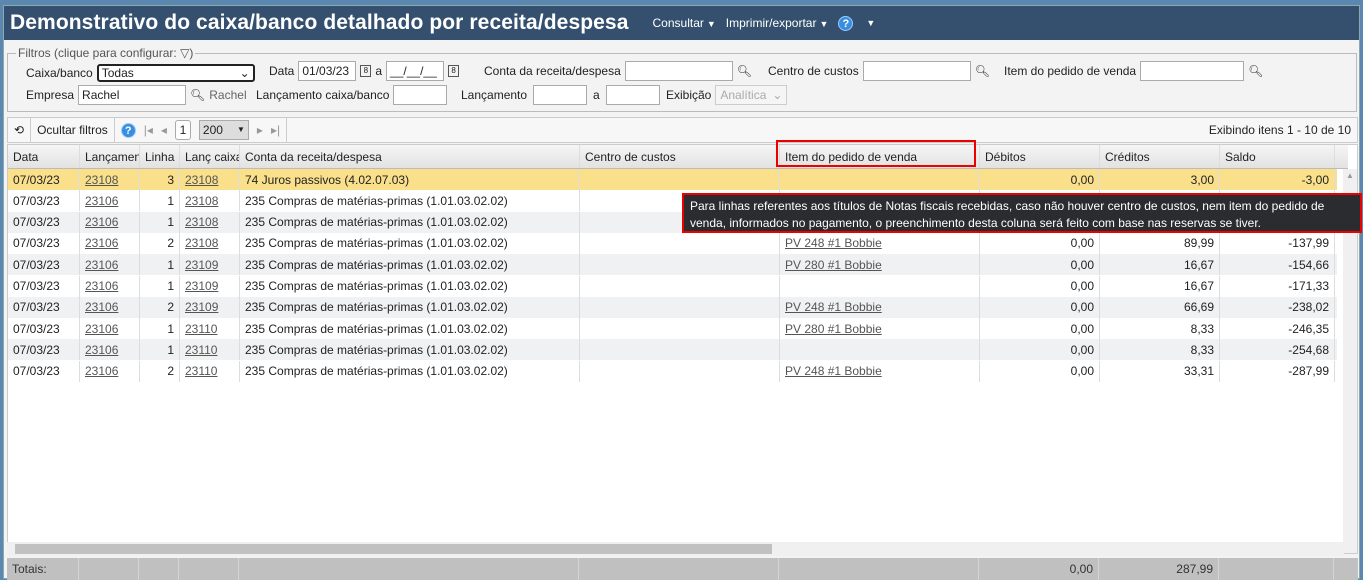 This screenshot has height=580, width=1363. Describe the element at coordinates (682, 569) in the screenshot. I see `totals-row: Totais: 0,00 287,99` at that location.